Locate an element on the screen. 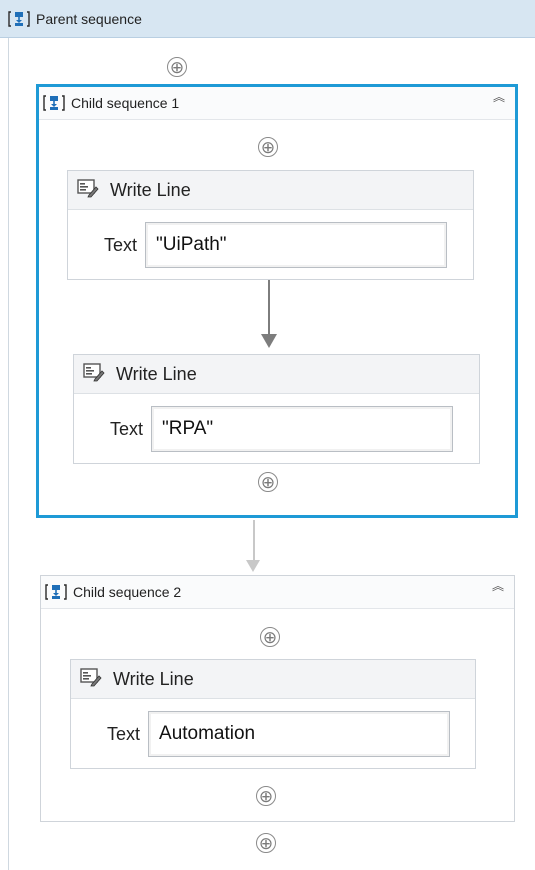  write-line-activity: Write Line Text Automation is located at coordinates (273, 714).